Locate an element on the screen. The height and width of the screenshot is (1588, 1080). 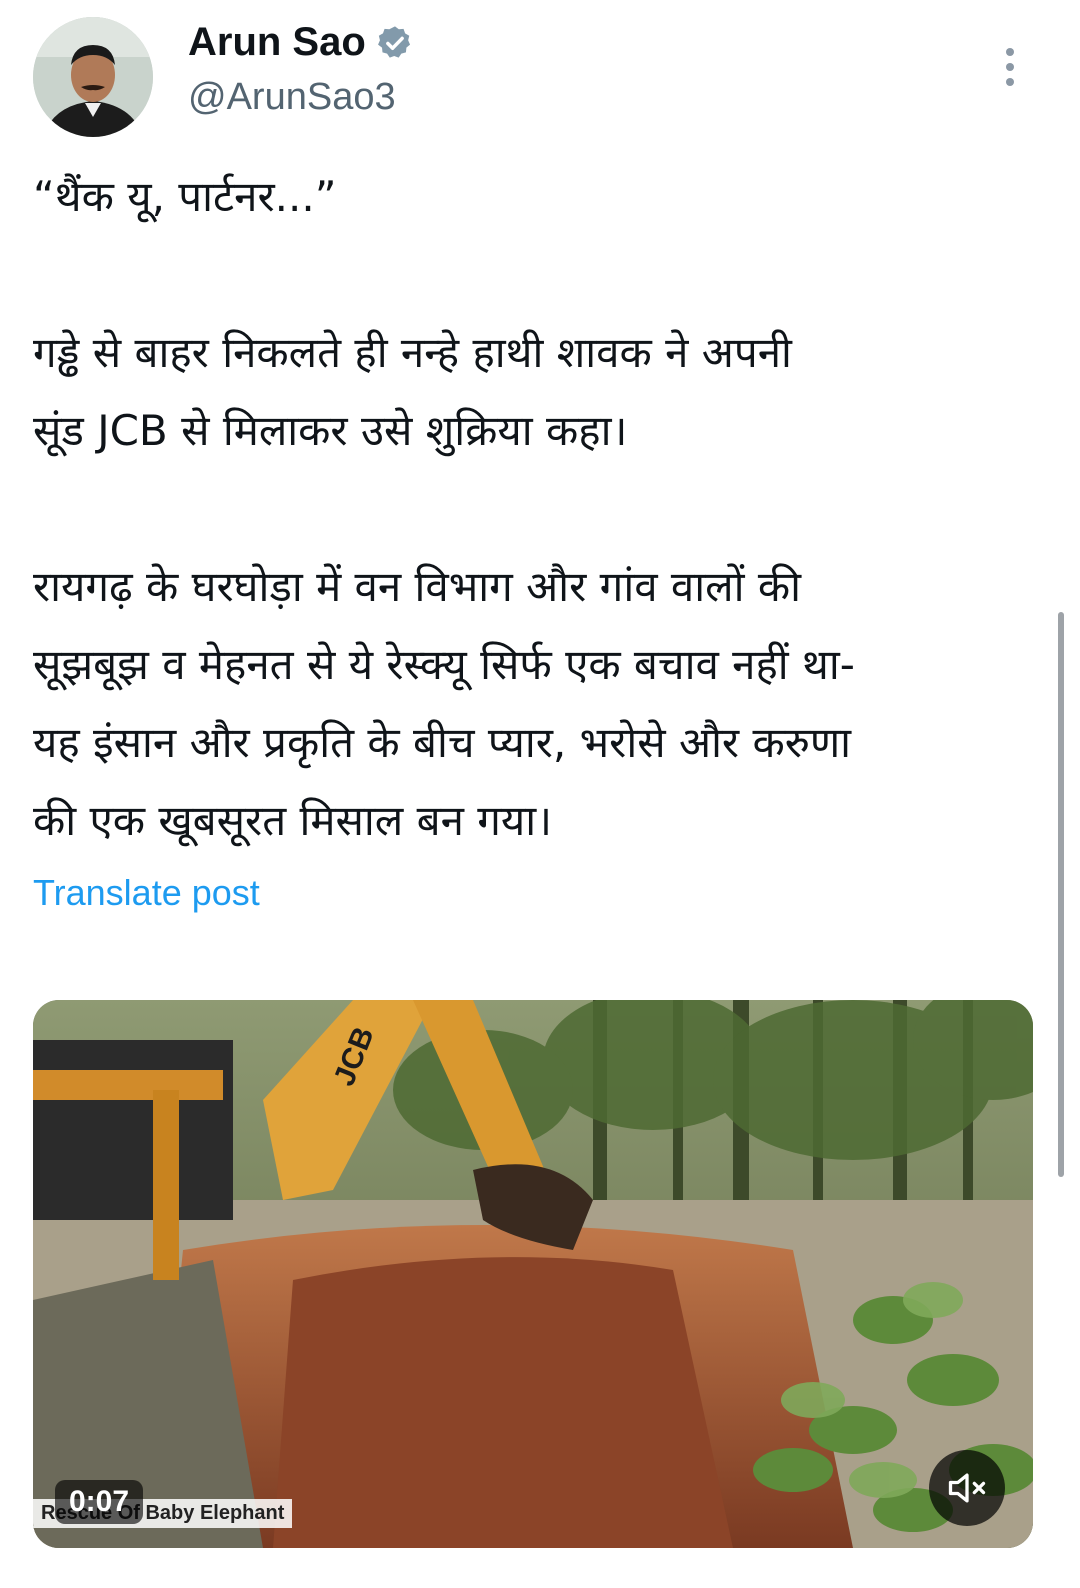
post-line: “थैंक यू, पार्टनर...” is located at coordinates (185, 196).